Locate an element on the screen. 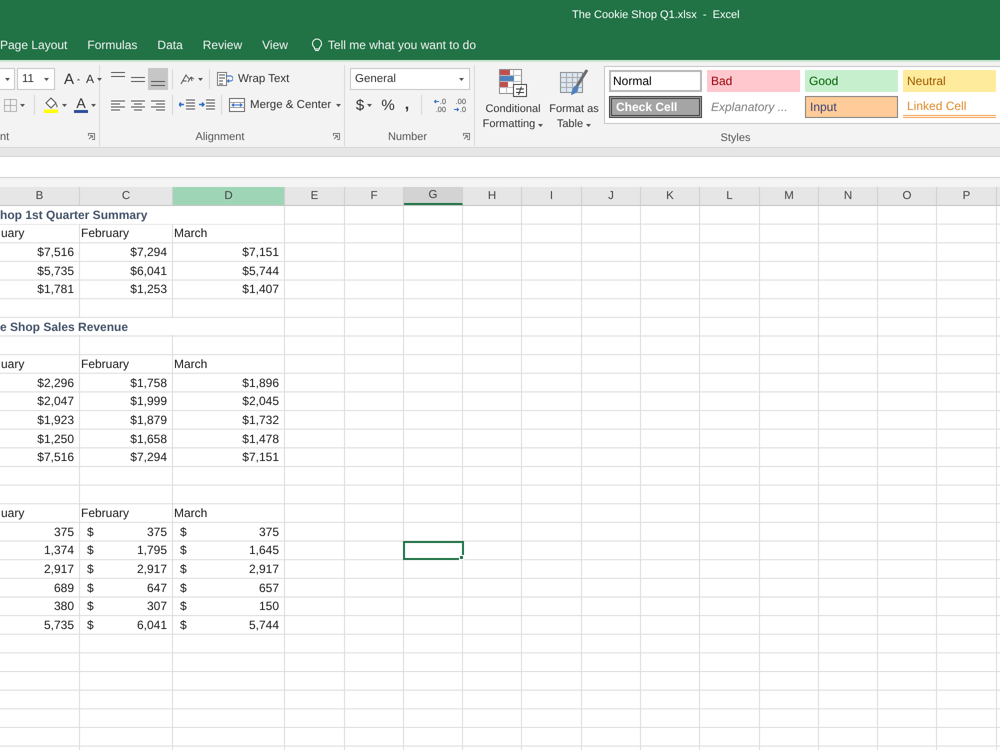 The width and height of the screenshot is (1000, 750). table-cell-text: $5,735 is located at coordinates (55, 271).